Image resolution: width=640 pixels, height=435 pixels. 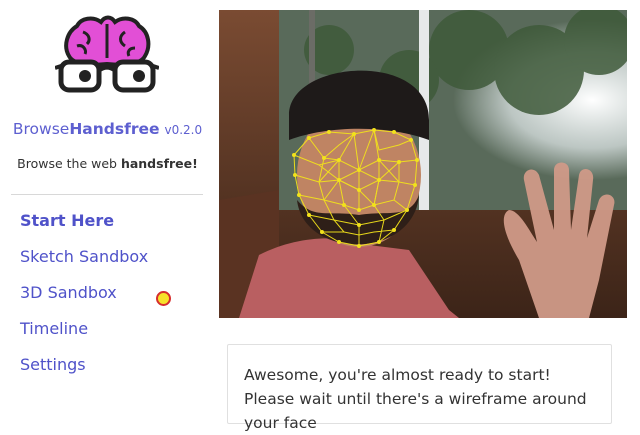 I want to click on brand-name-bold: Handsfree, so click(x=114, y=129).